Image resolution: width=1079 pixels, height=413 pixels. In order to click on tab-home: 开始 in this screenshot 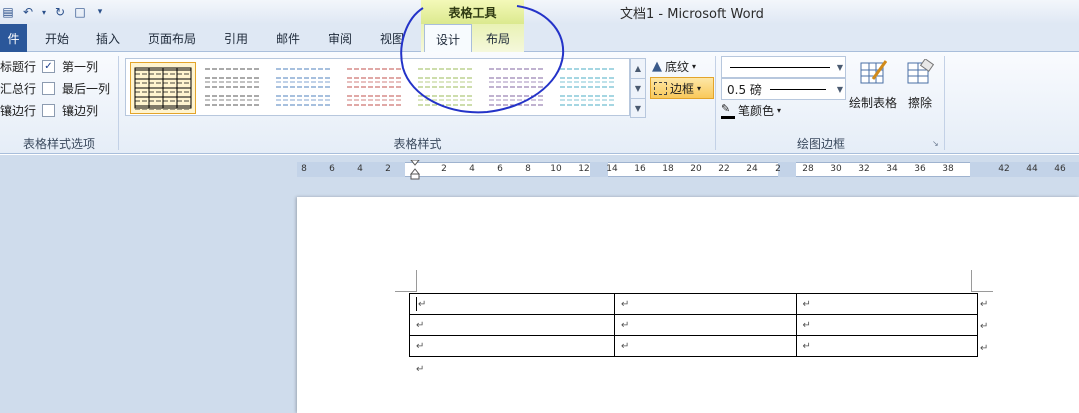, I will do `click(57, 38)`.